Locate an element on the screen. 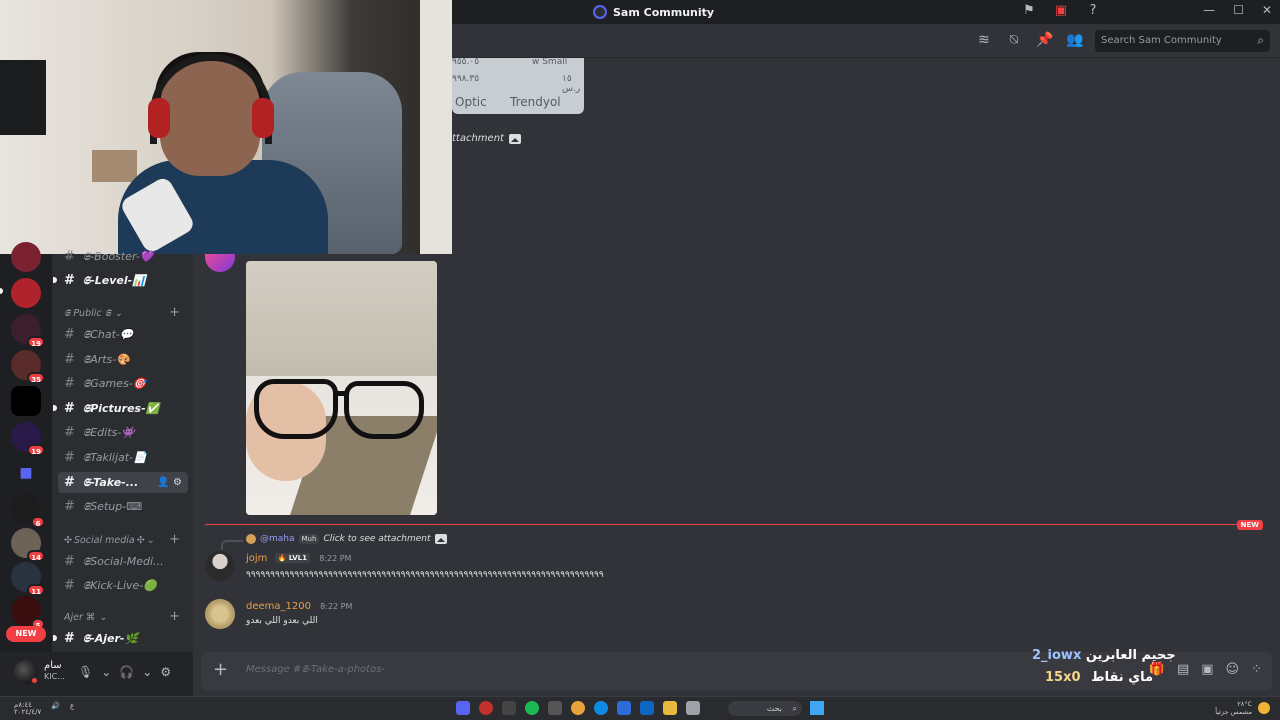 The width and height of the screenshot is (1280, 720). server-icon: 11 is located at coordinates (28, 579).